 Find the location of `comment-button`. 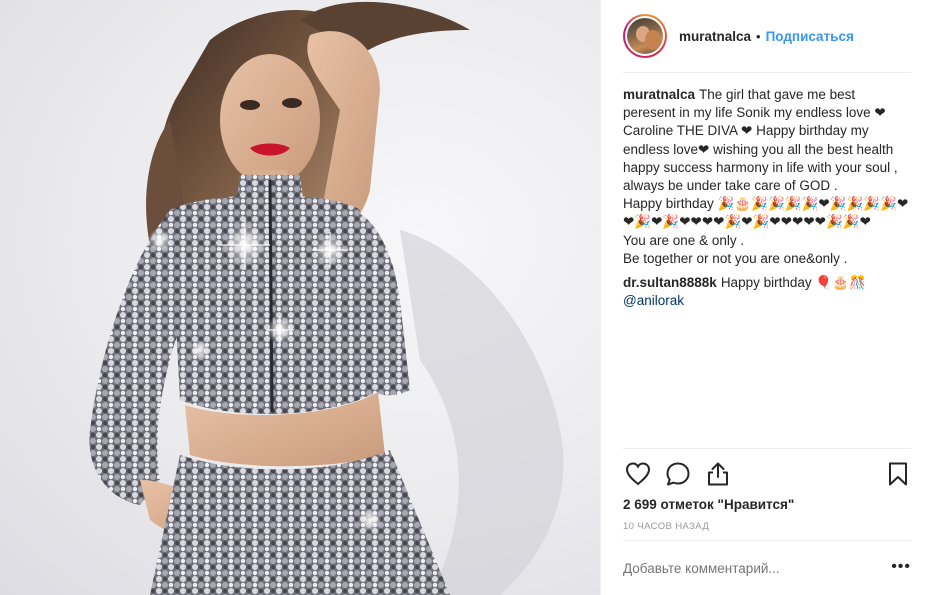

comment-button is located at coordinates (678, 474).